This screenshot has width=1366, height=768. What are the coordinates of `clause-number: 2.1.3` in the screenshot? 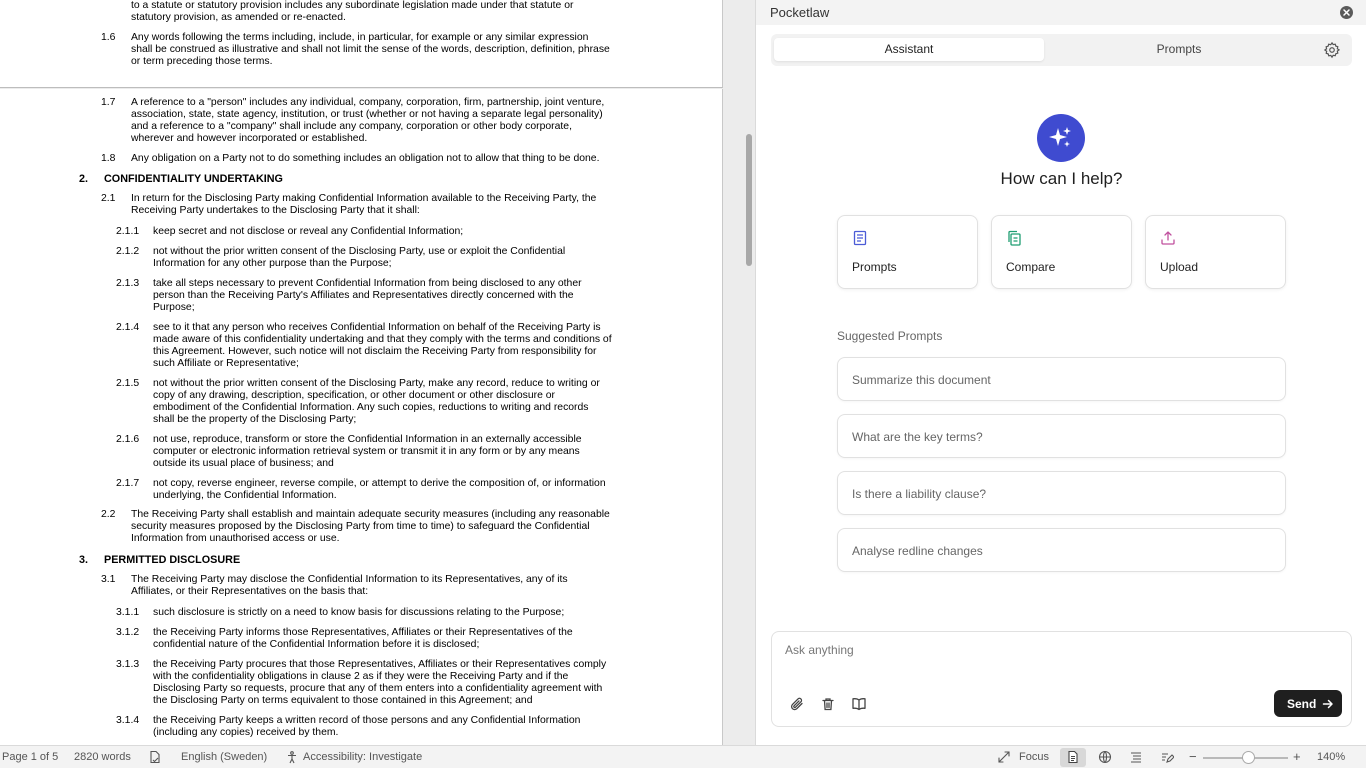 It's located at (128, 283).